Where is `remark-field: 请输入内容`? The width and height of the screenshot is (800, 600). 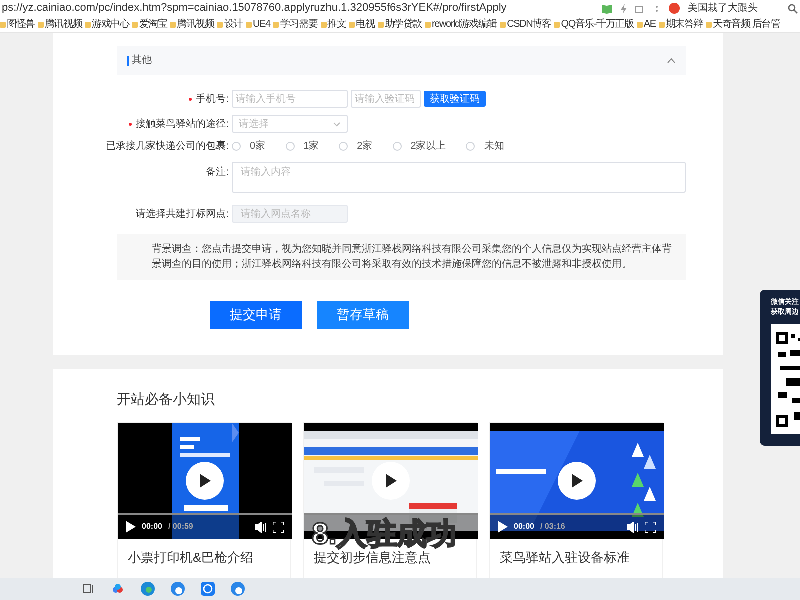
remark-field: 请输入内容 is located at coordinates (459, 177).